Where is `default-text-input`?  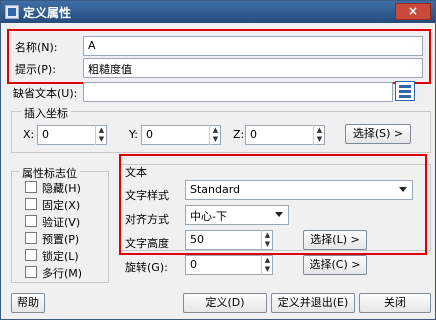 default-text-input is located at coordinates (238, 92).